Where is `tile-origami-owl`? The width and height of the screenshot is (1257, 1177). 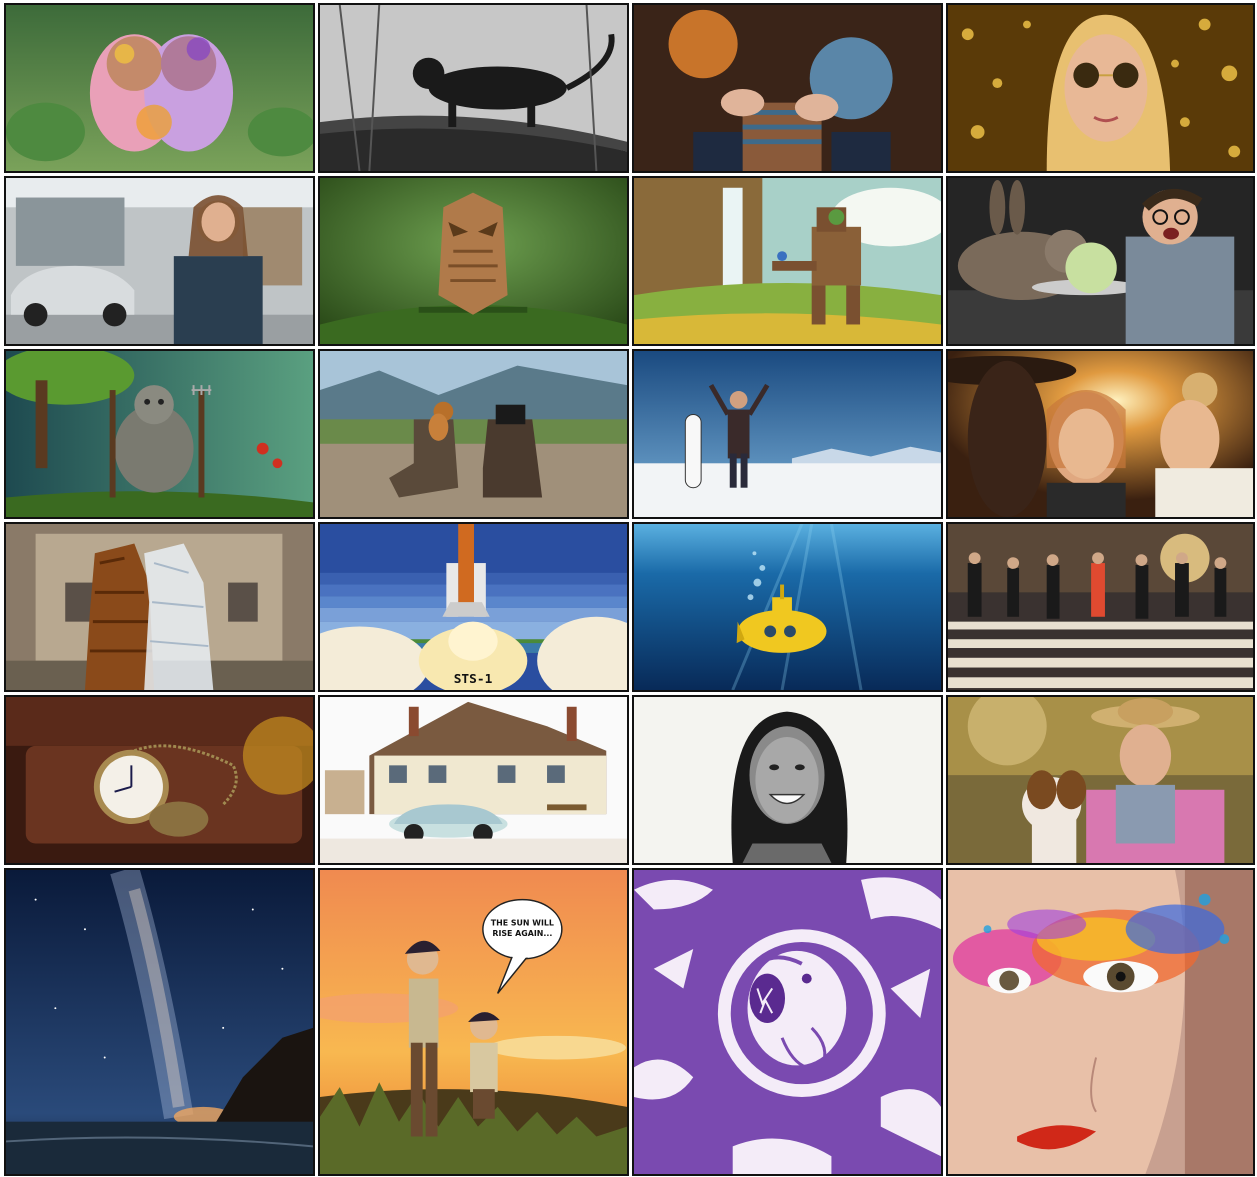
tile-origami-owl is located at coordinates (473, 261).